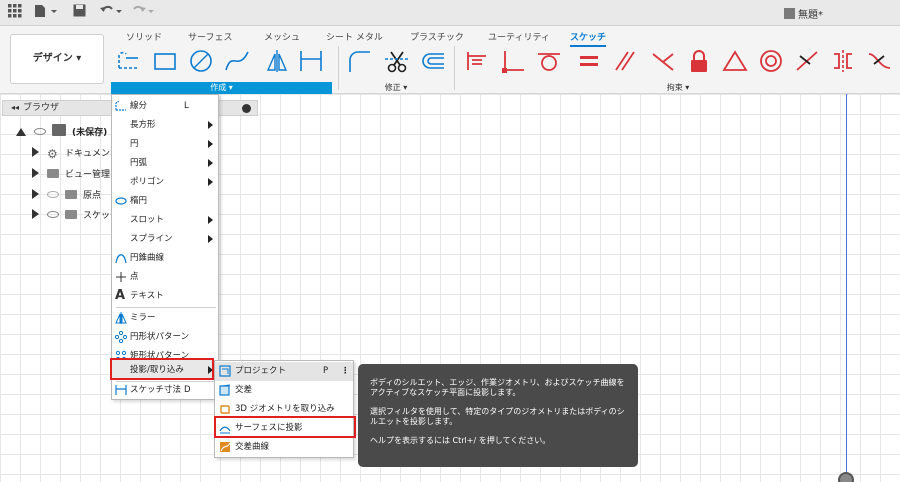 Image resolution: width=900 pixels, height=482 pixels. I want to click on line-icon, so click(120, 106).